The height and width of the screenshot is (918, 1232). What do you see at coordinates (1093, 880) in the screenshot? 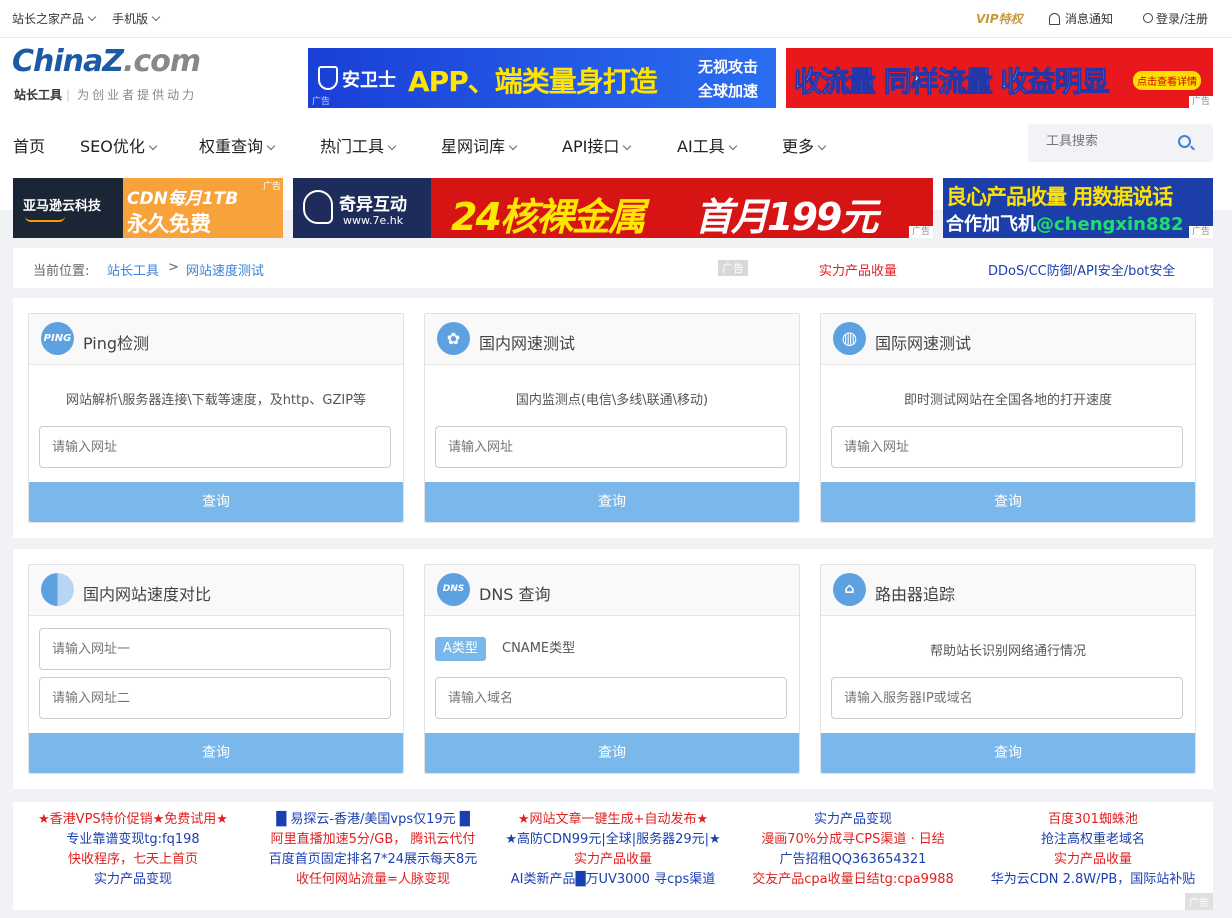
I see `text-ad-link: 华为云CDN 2.8W/PB，国际站补贴` at bounding box center [1093, 880].